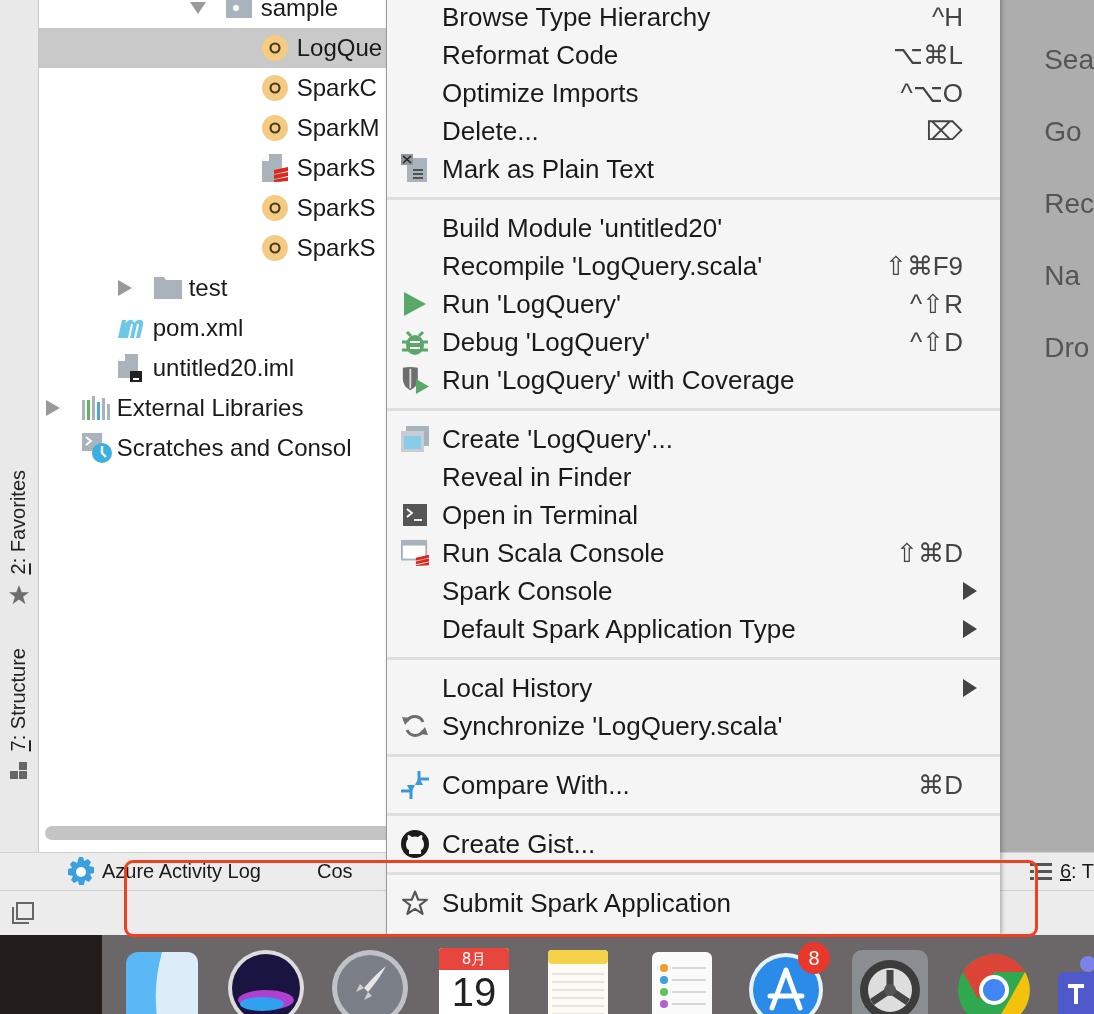 This screenshot has width=1094, height=1014. What do you see at coordinates (474, 992) in the screenshot?
I see `day-label: 19` at bounding box center [474, 992].